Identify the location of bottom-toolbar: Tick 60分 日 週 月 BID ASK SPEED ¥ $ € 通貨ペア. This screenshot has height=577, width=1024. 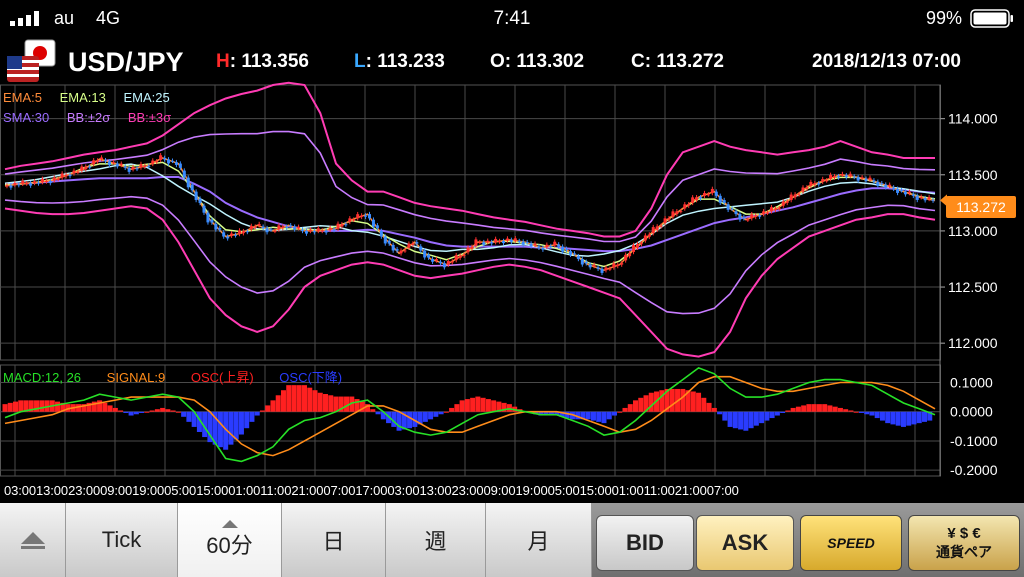
(512, 540).